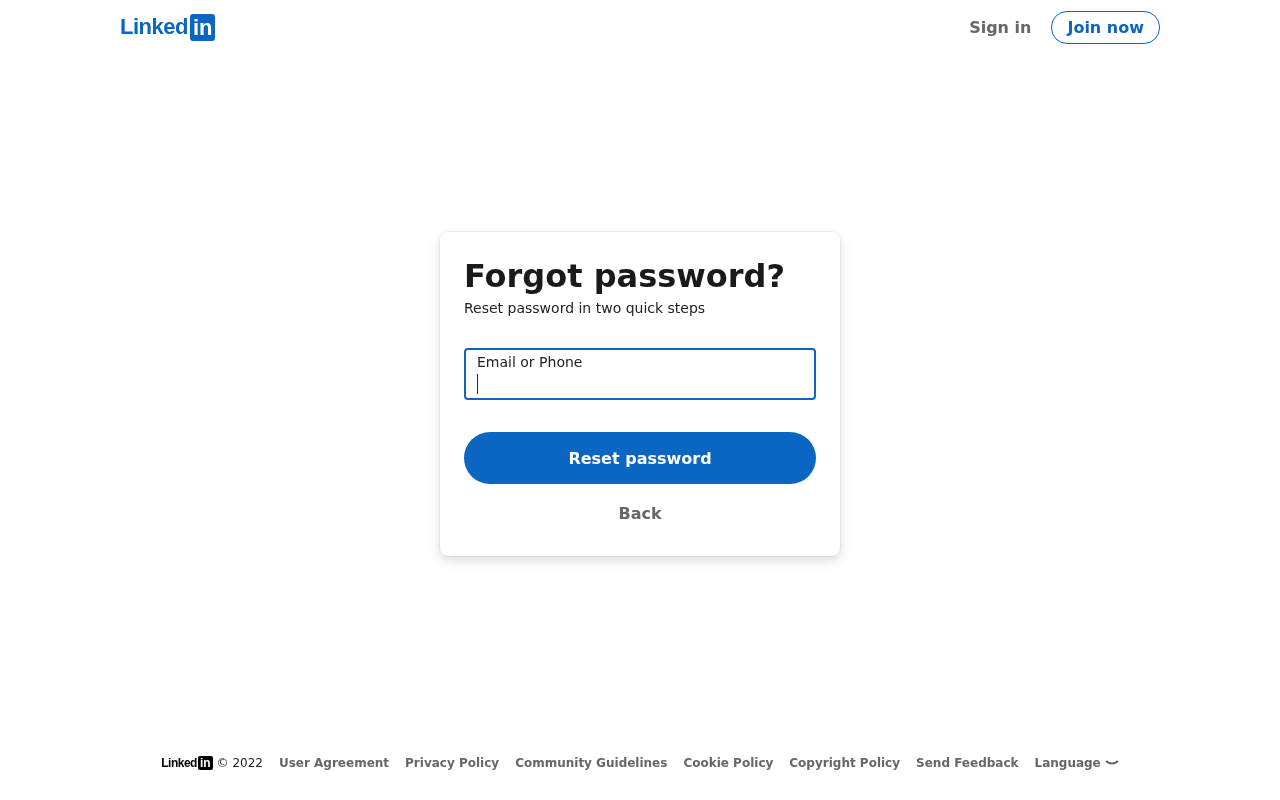  Describe the element at coordinates (728, 763) in the screenshot. I see `footer-link: Cookie Policy` at that location.